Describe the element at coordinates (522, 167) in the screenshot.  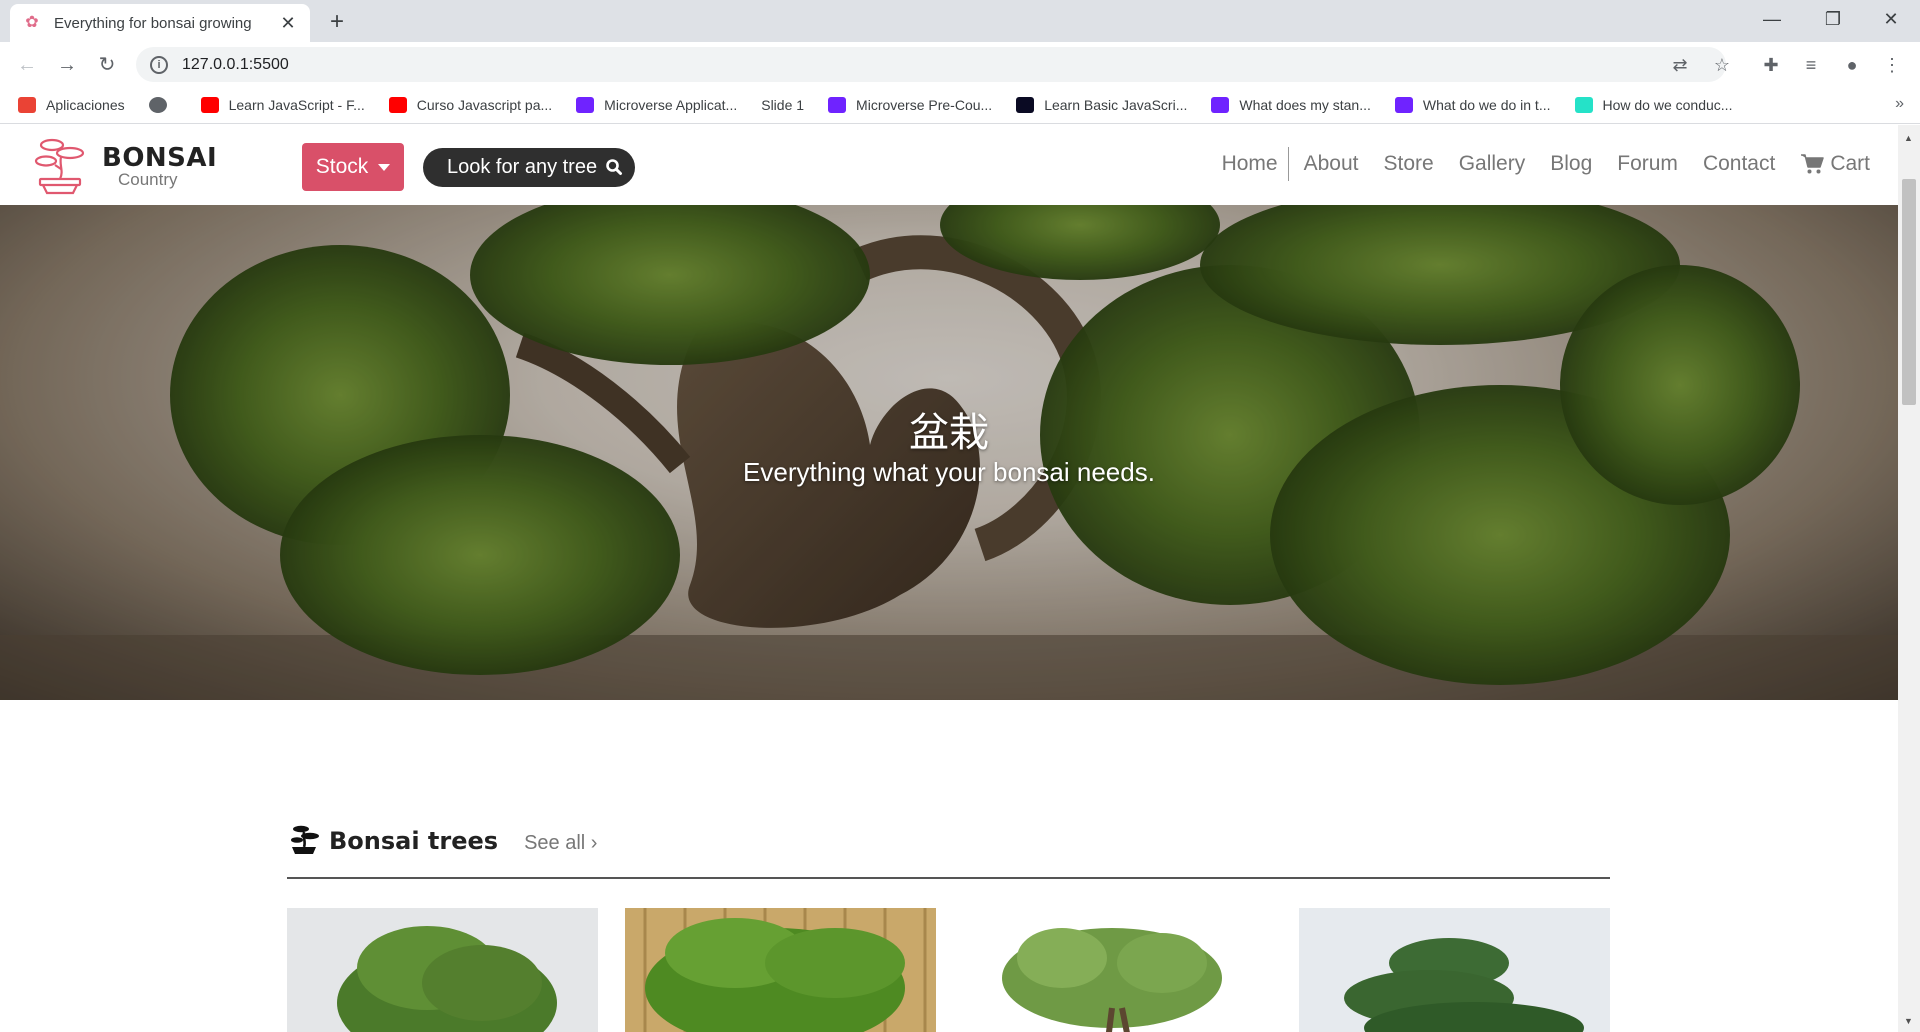
I see `search-label: Look for any tree` at that location.